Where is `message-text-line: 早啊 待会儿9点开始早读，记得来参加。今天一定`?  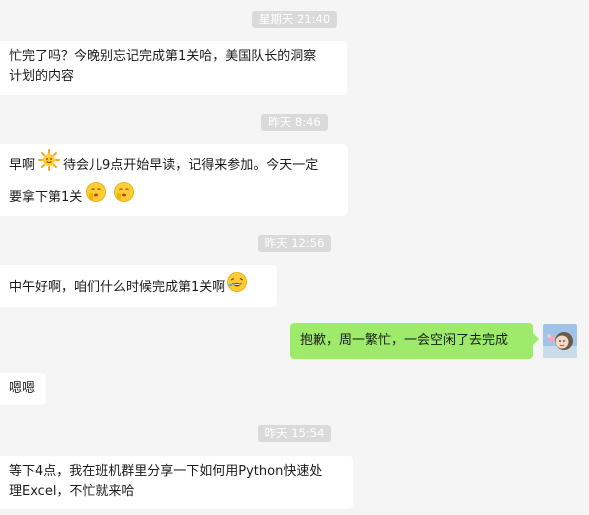
message-text-line: 早啊 待会儿9点开始早读，记得来参加。今天一定 is located at coordinates (174, 163).